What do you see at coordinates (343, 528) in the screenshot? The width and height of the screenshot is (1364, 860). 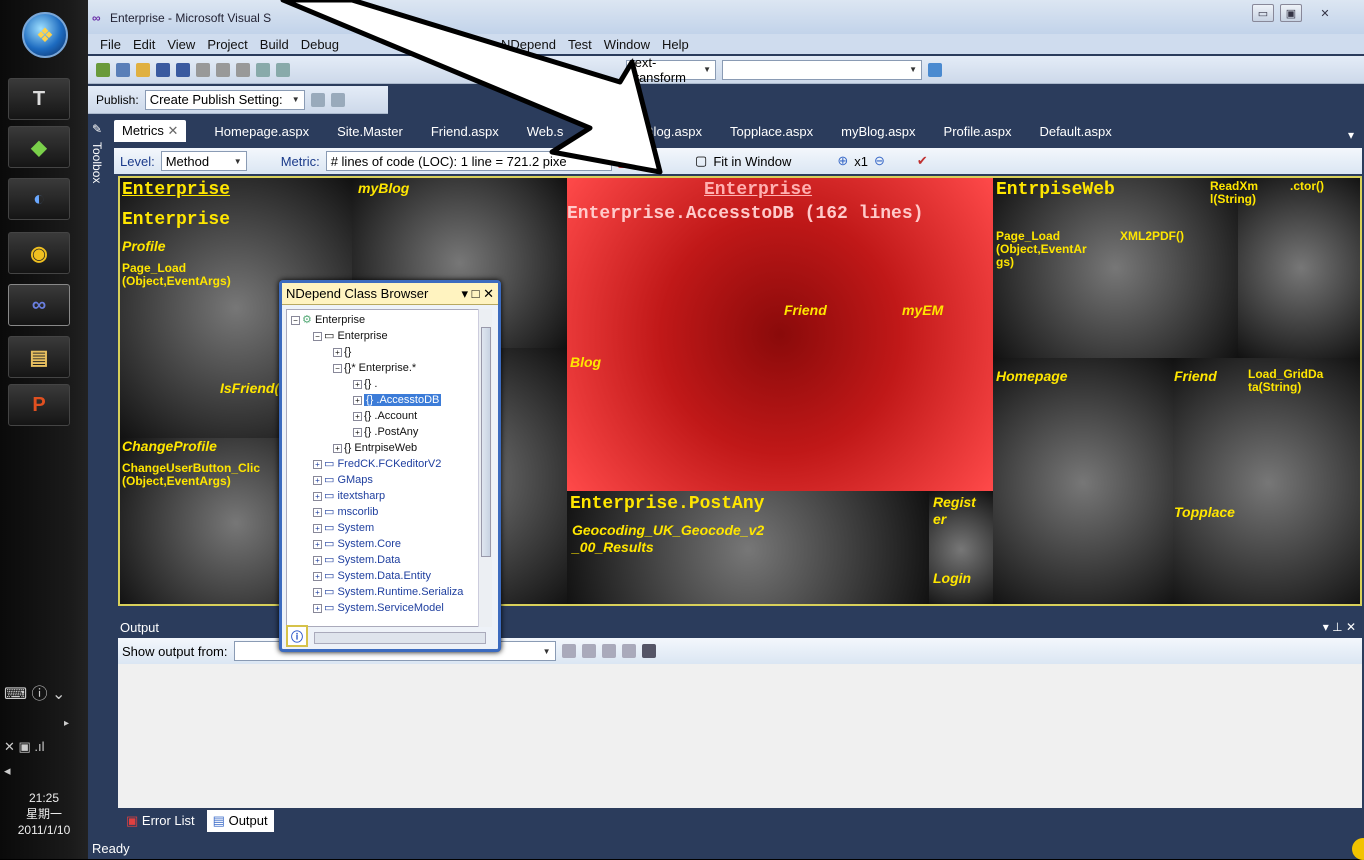 I see `tree-node: + ▭ System` at bounding box center [343, 528].